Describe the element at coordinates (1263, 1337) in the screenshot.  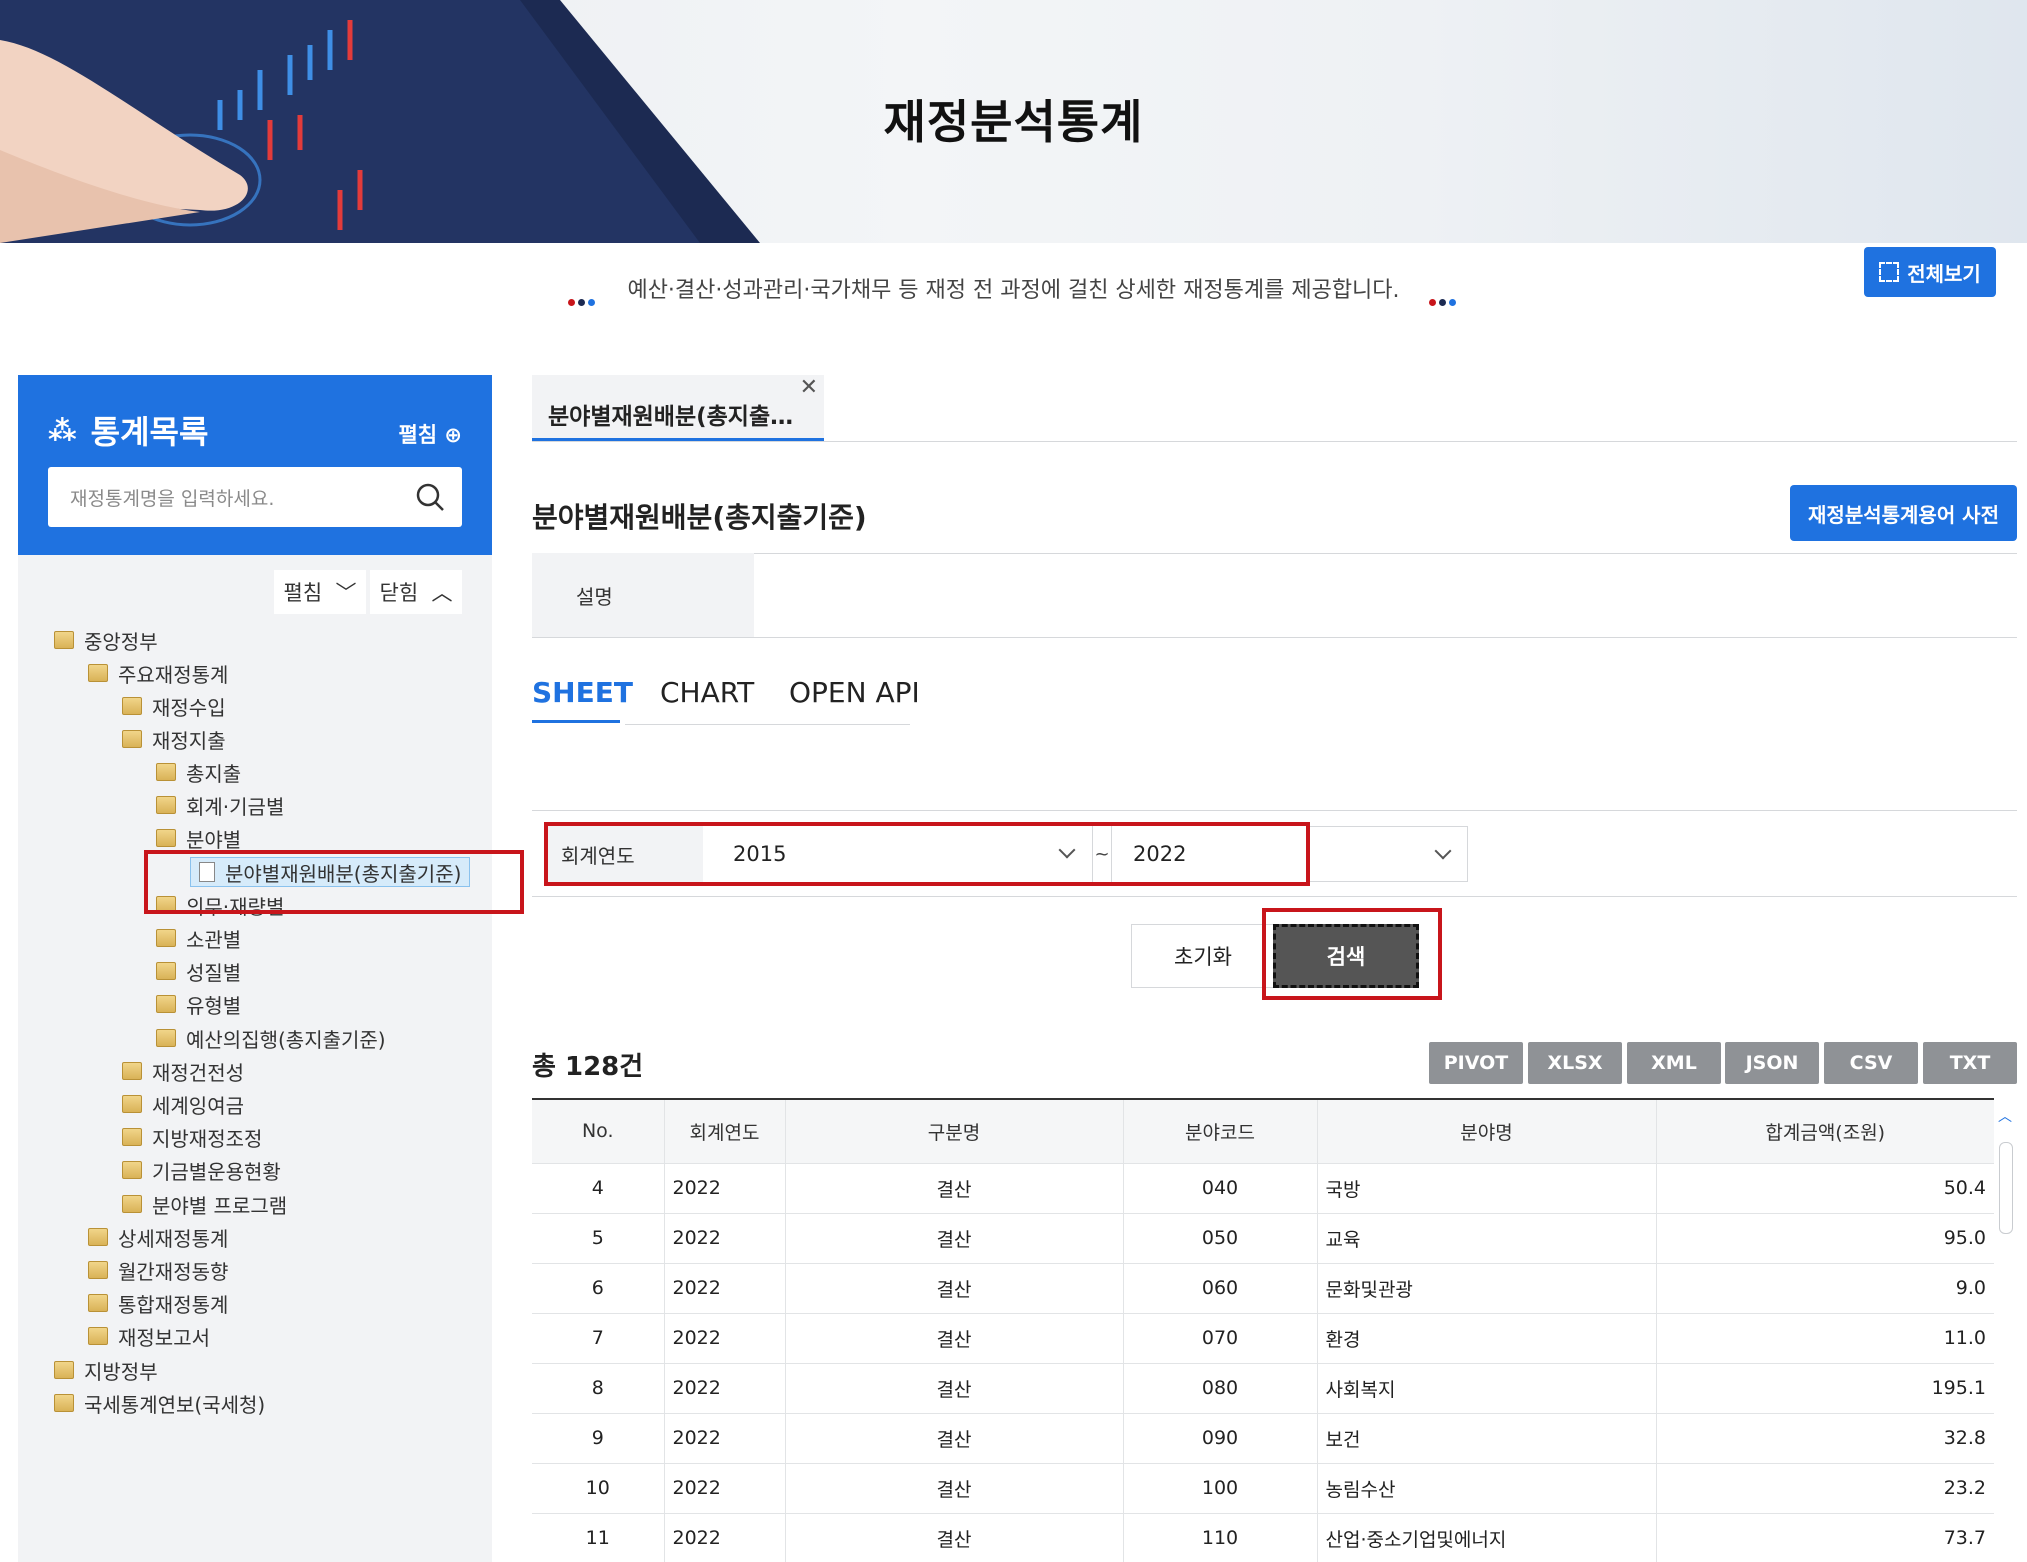
I see `table-row: 7 2022 결산 070 환경 11.0` at that location.